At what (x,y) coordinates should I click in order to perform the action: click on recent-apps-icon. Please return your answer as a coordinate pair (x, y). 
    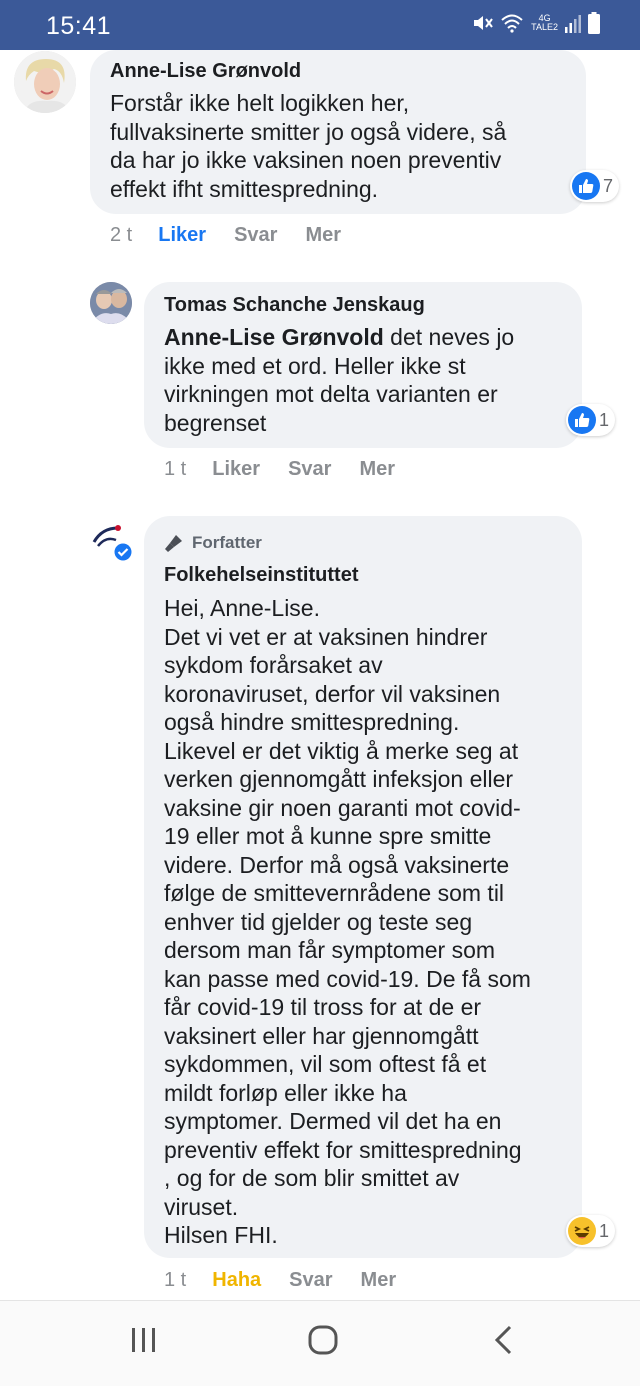
    Looking at the image, I should click on (143, 1340).